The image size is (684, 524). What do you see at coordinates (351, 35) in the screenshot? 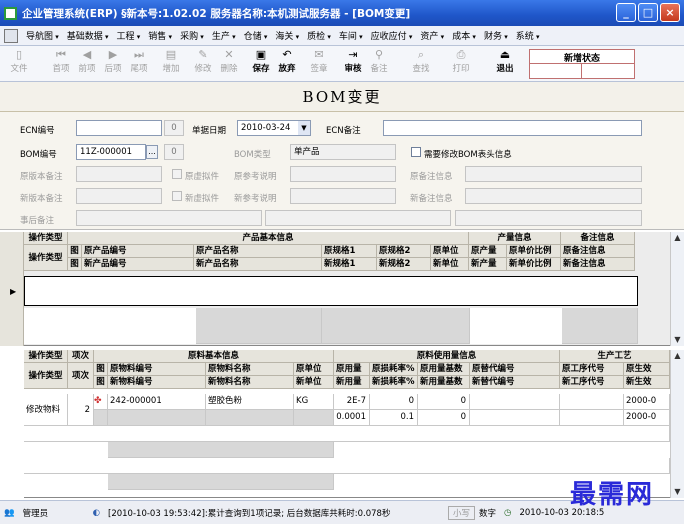
I see `menu-workshop: 车间` at bounding box center [351, 35].